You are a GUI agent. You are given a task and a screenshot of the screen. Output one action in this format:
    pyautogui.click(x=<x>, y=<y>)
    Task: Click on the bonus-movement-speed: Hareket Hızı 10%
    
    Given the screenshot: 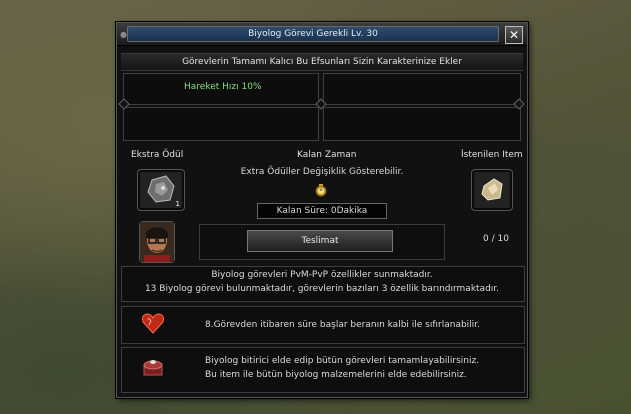 What is the action you would take?
    pyautogui.click(x=223, y=87)
    